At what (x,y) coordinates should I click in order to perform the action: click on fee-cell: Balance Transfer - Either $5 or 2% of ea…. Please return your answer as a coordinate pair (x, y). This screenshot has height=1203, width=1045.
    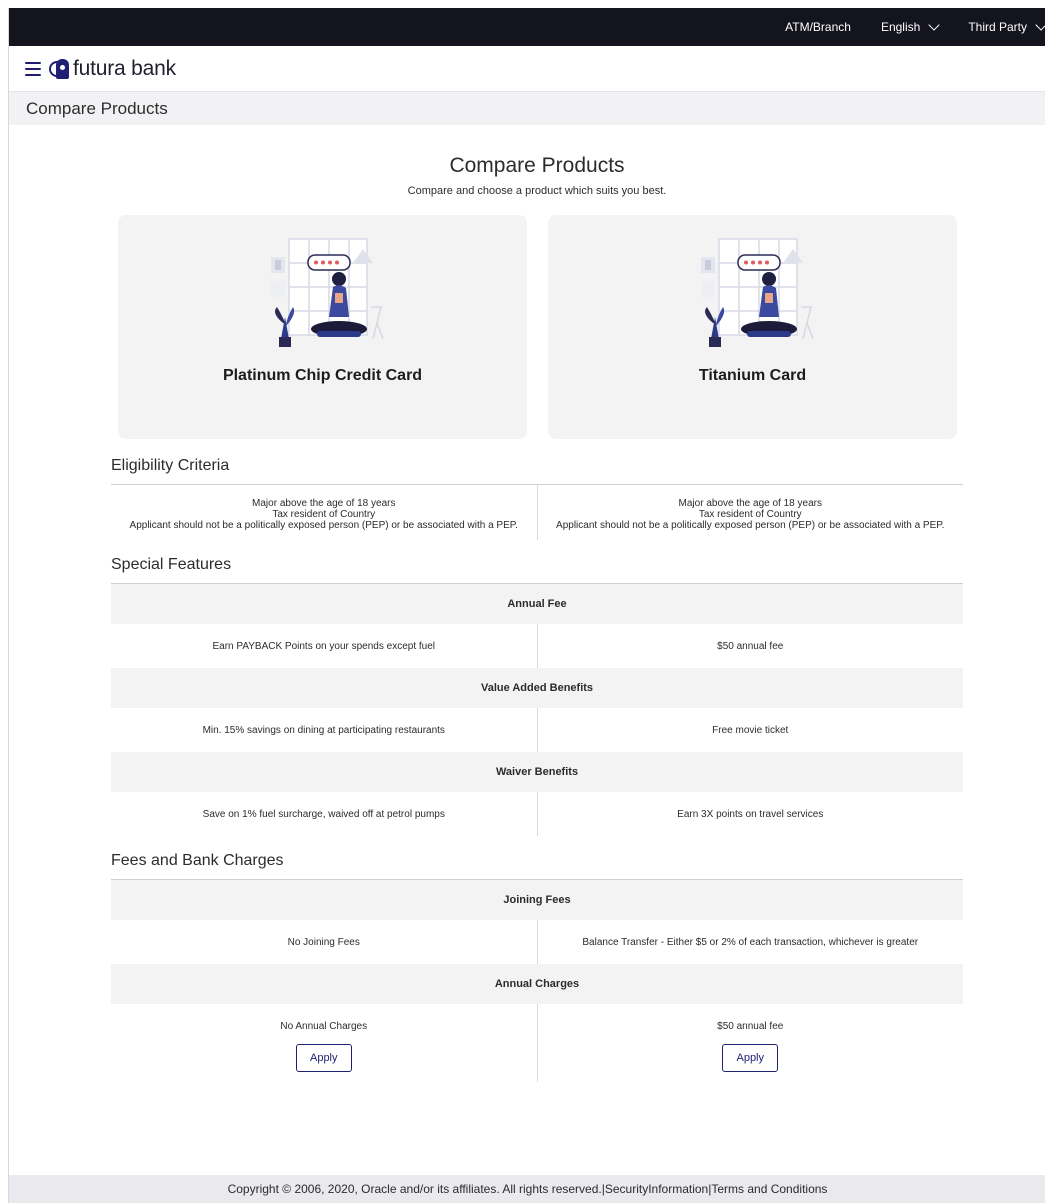
    Looking at the image, I should click on (750, 942).